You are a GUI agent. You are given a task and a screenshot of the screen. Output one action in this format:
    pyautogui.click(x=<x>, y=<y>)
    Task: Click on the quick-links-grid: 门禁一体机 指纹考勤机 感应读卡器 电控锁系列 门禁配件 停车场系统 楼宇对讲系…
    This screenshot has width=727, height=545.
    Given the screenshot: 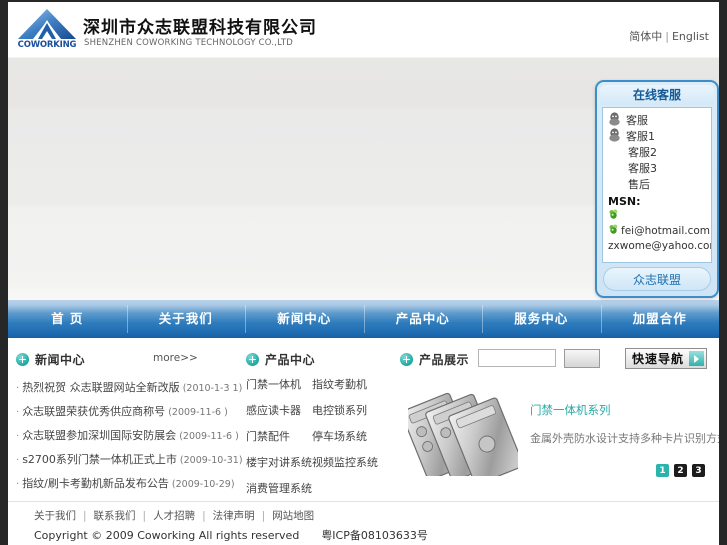 What is the action you would take?
    pyautogui.click(x=322, y=436)
    